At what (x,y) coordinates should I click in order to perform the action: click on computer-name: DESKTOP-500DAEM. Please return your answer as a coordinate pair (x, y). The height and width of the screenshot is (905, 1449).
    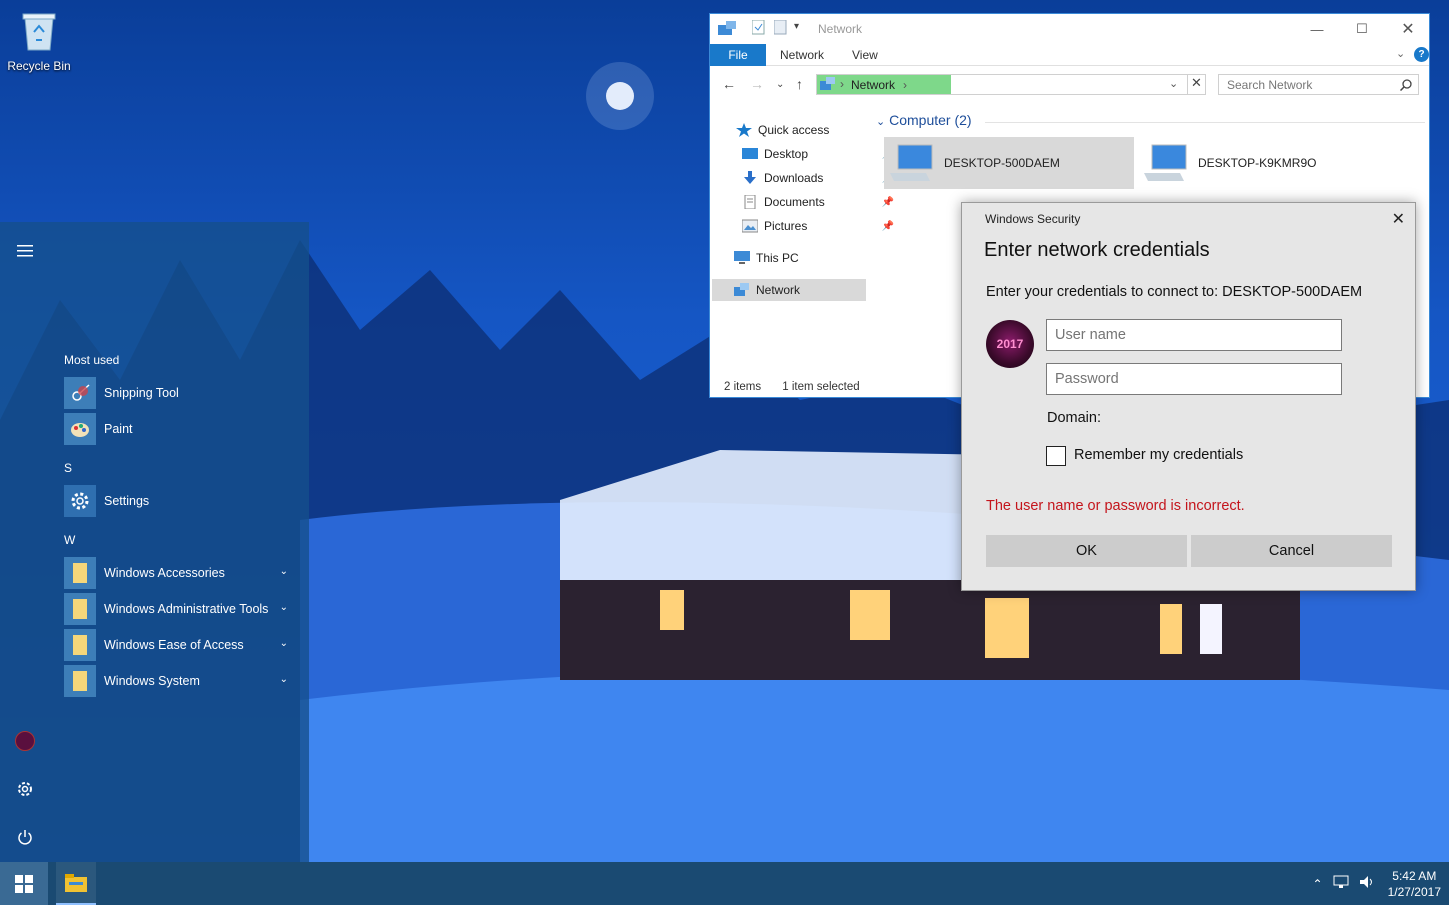
    Looking at the image, I should click on (1002, 163).